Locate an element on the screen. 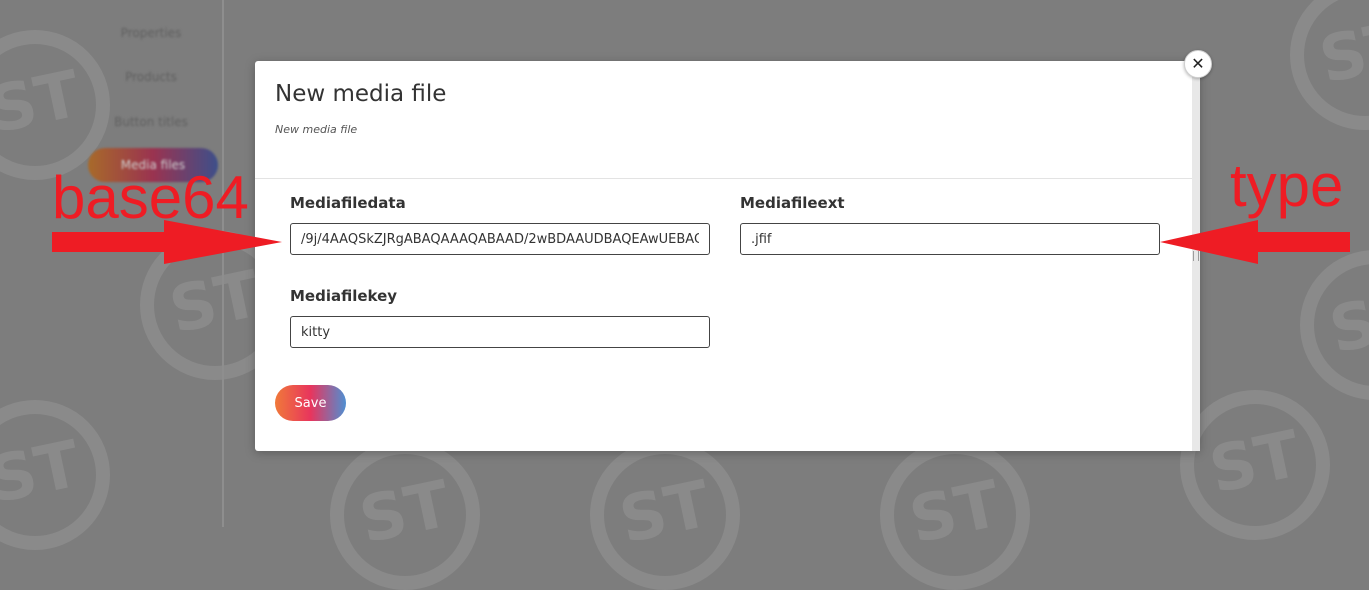  mediafileext-label: Mediafileext is located at coordinates (792, 203).